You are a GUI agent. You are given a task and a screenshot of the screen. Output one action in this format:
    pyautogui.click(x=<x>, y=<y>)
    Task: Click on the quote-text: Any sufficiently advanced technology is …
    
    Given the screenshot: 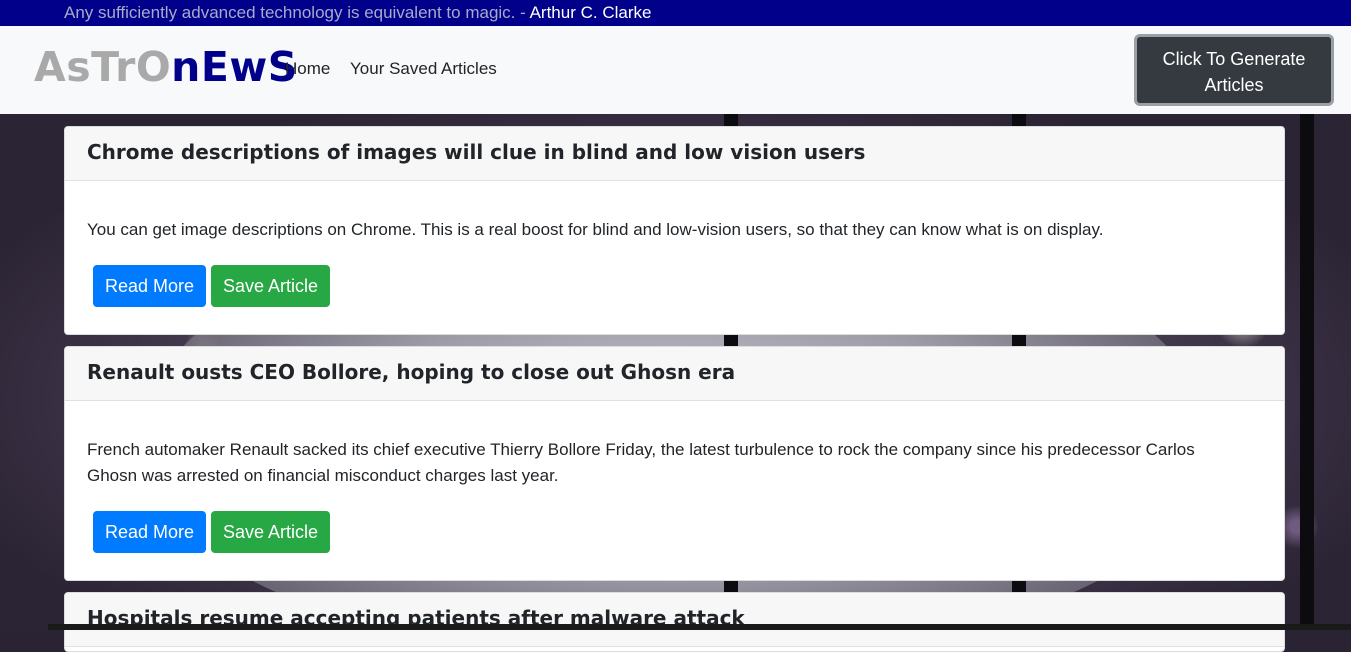 What is the action you would take?
    pyautogui.click(x=358, y=12)
    